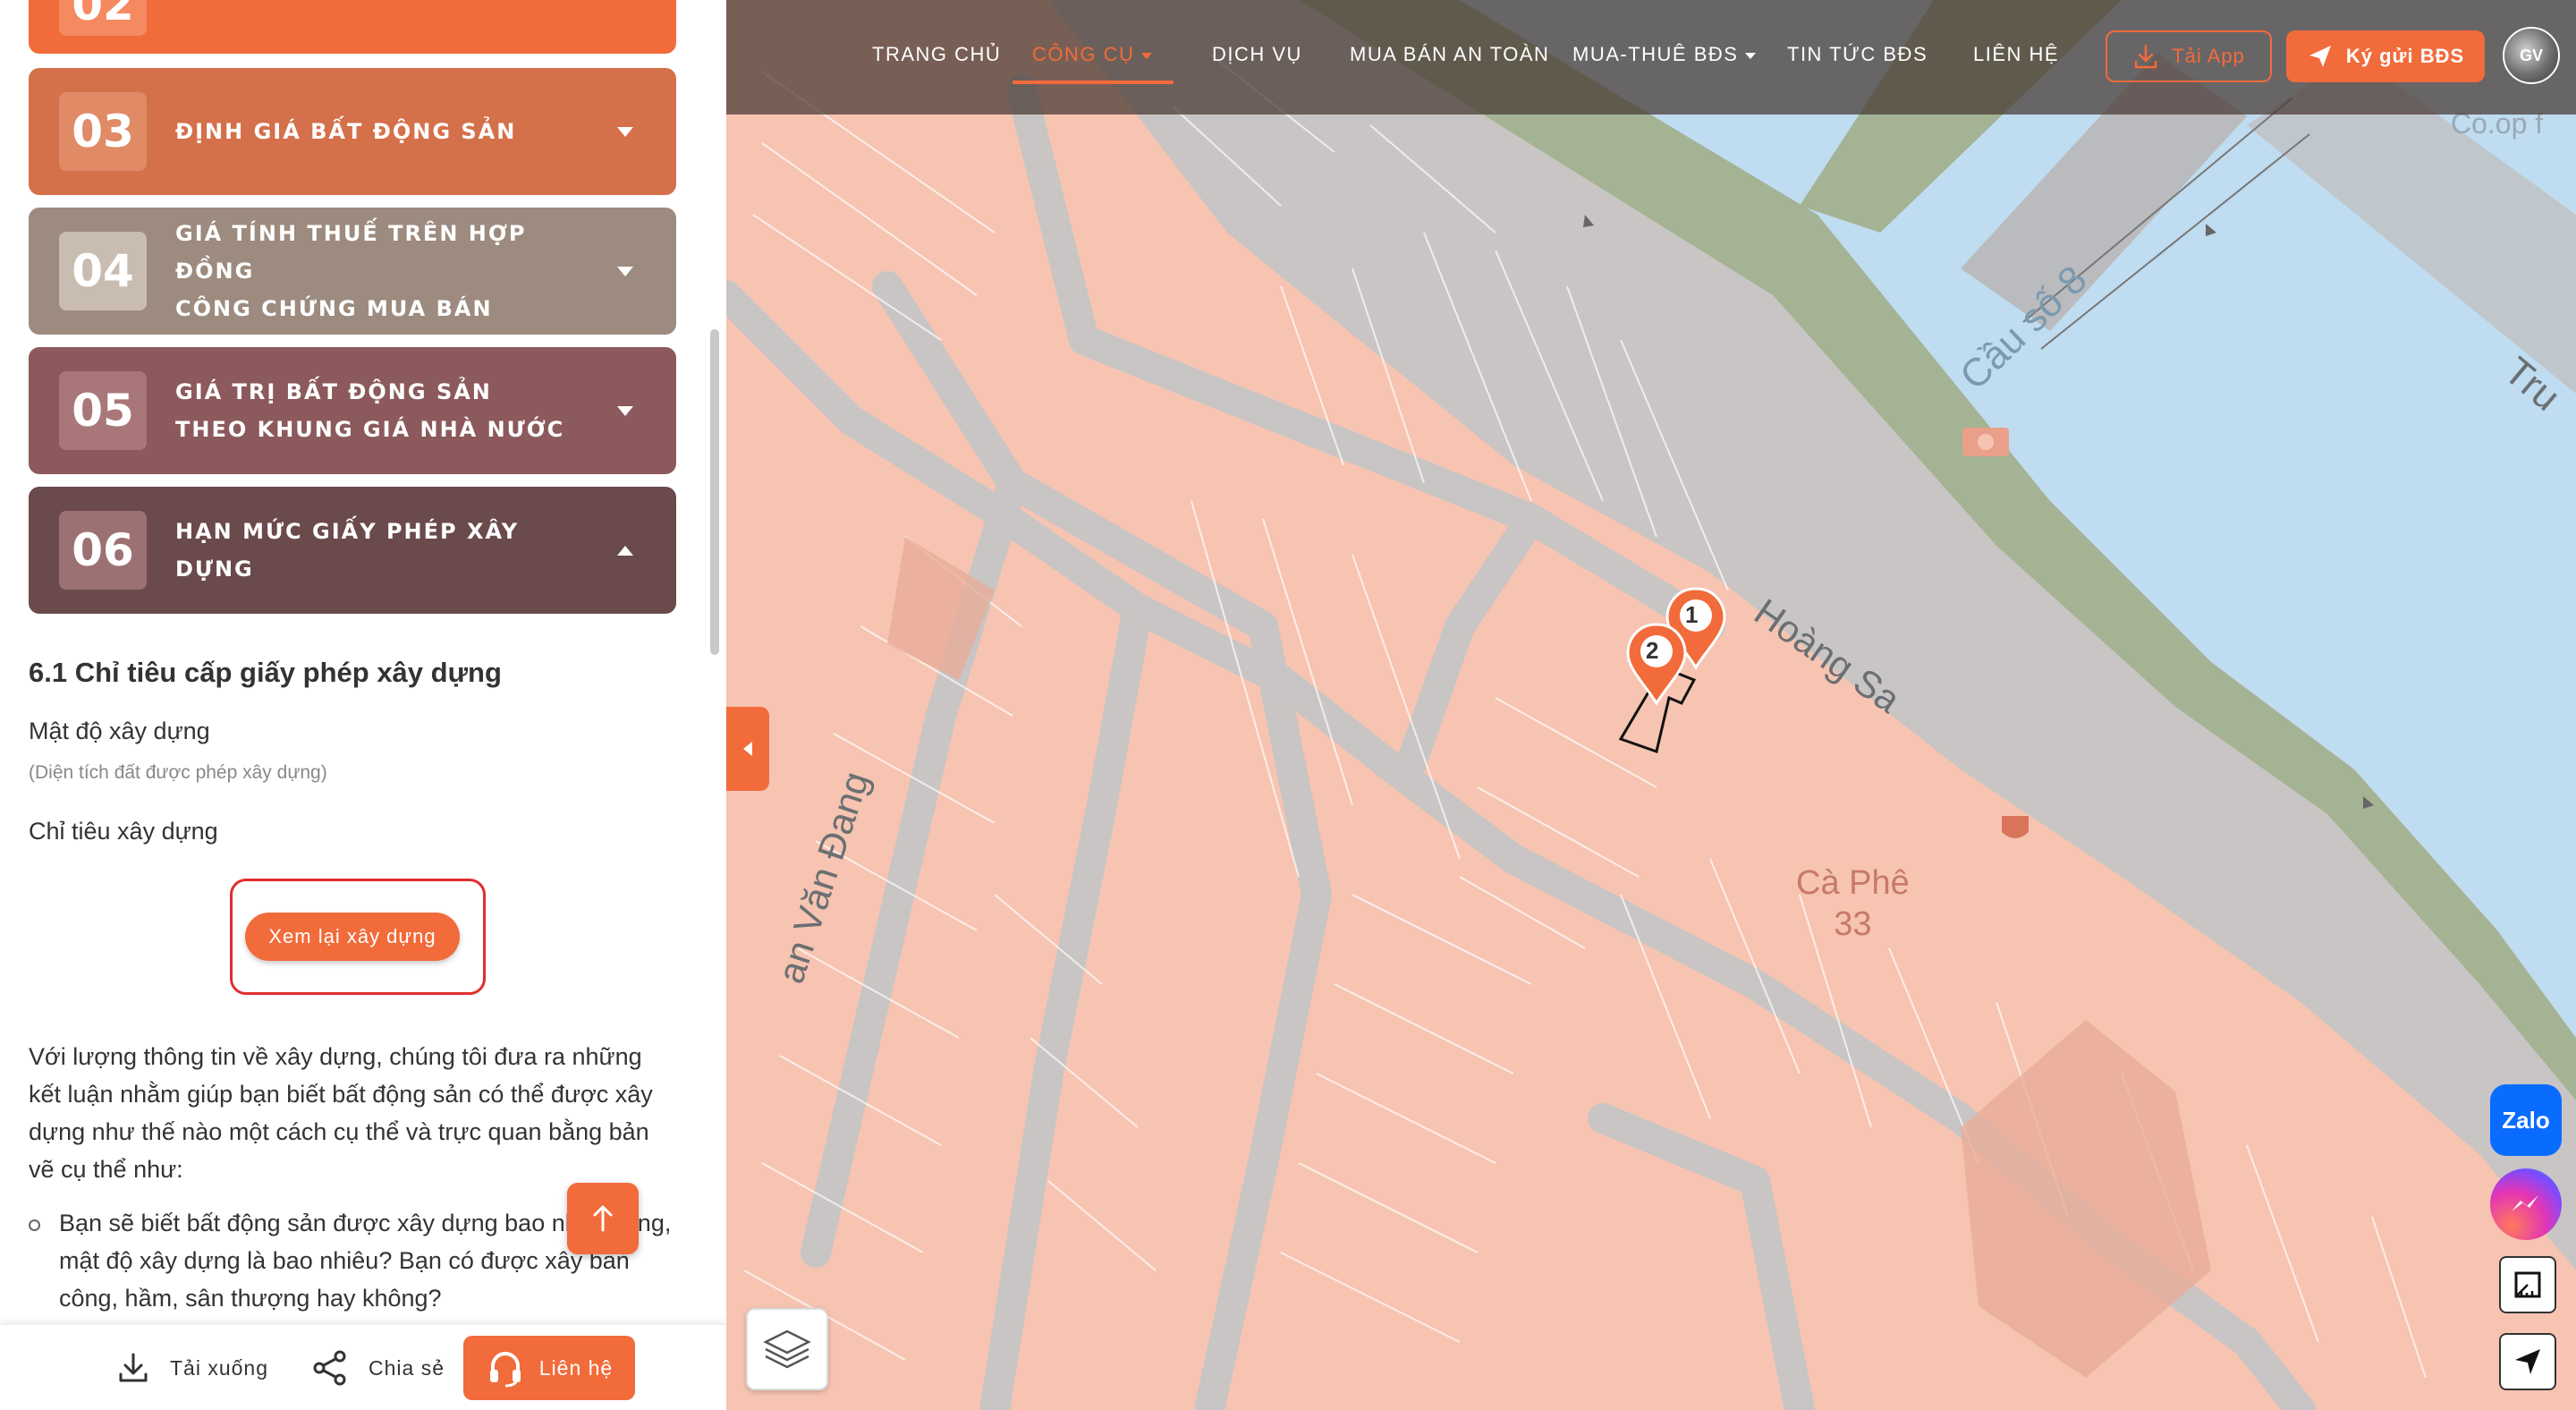 This screenshot has height=1410, width=2576. I want to click on scrollbar-thumb, so click(714, 492).